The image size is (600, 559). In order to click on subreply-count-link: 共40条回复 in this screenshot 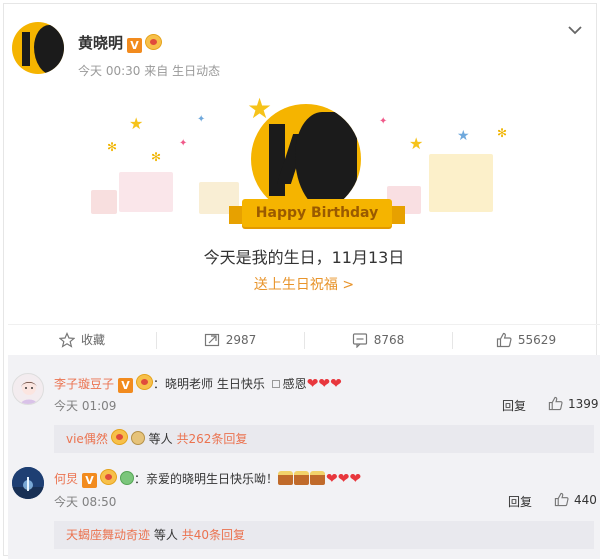, I will do `click(213, 535)`.